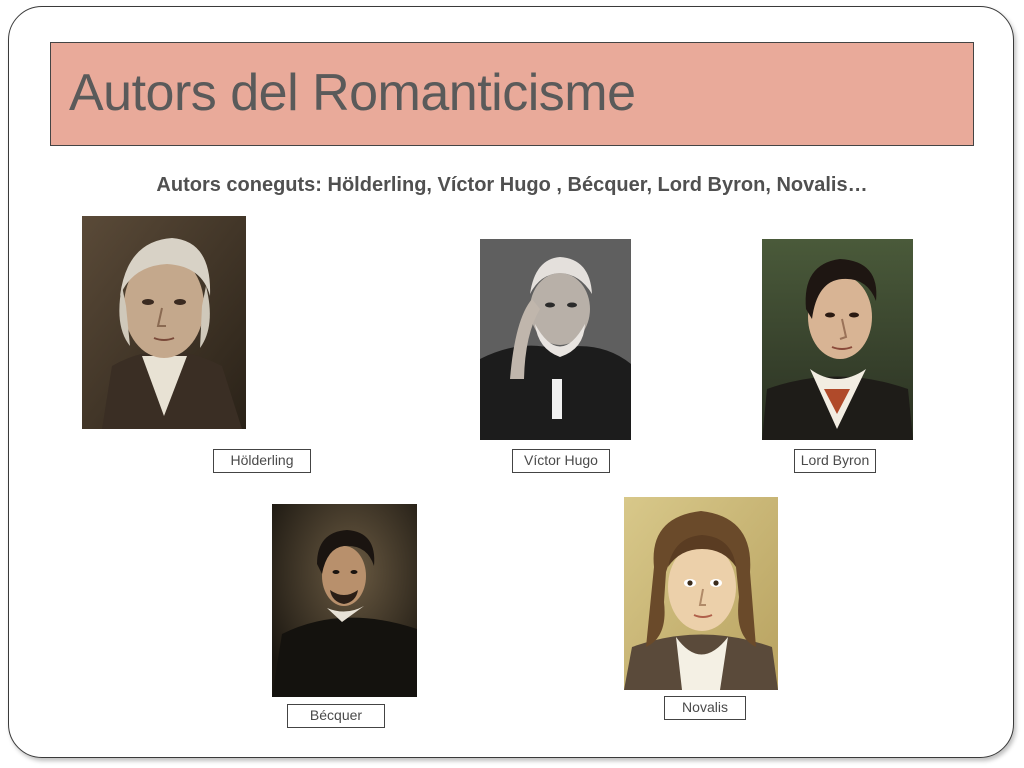  I want to click on portrait-holderling, so click(164, 322).